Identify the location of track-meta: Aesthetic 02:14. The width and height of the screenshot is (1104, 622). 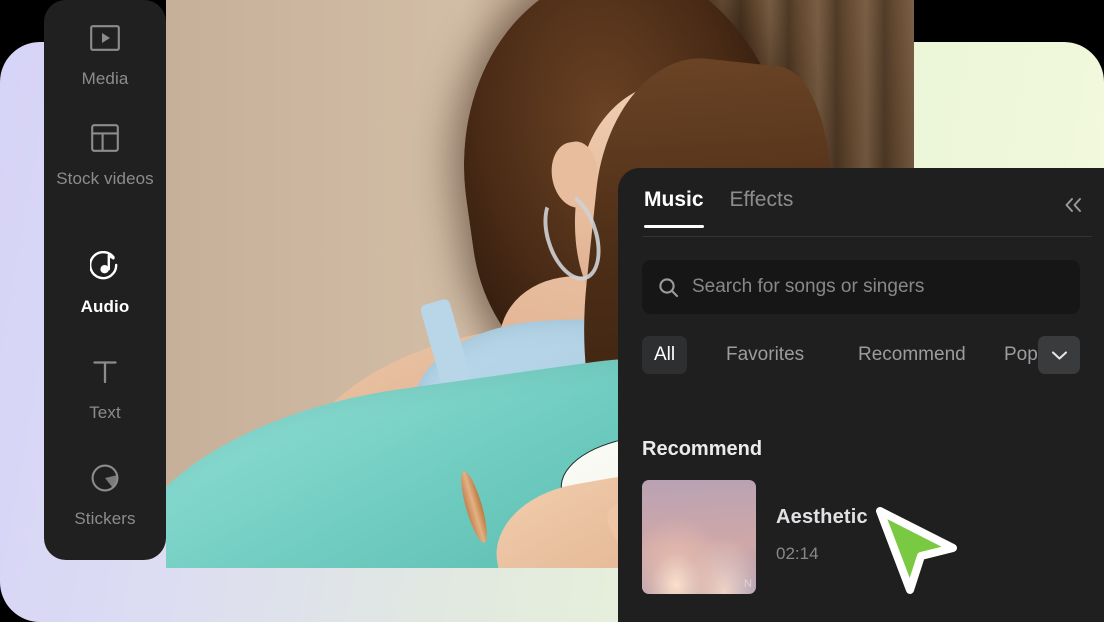
(822, 522).